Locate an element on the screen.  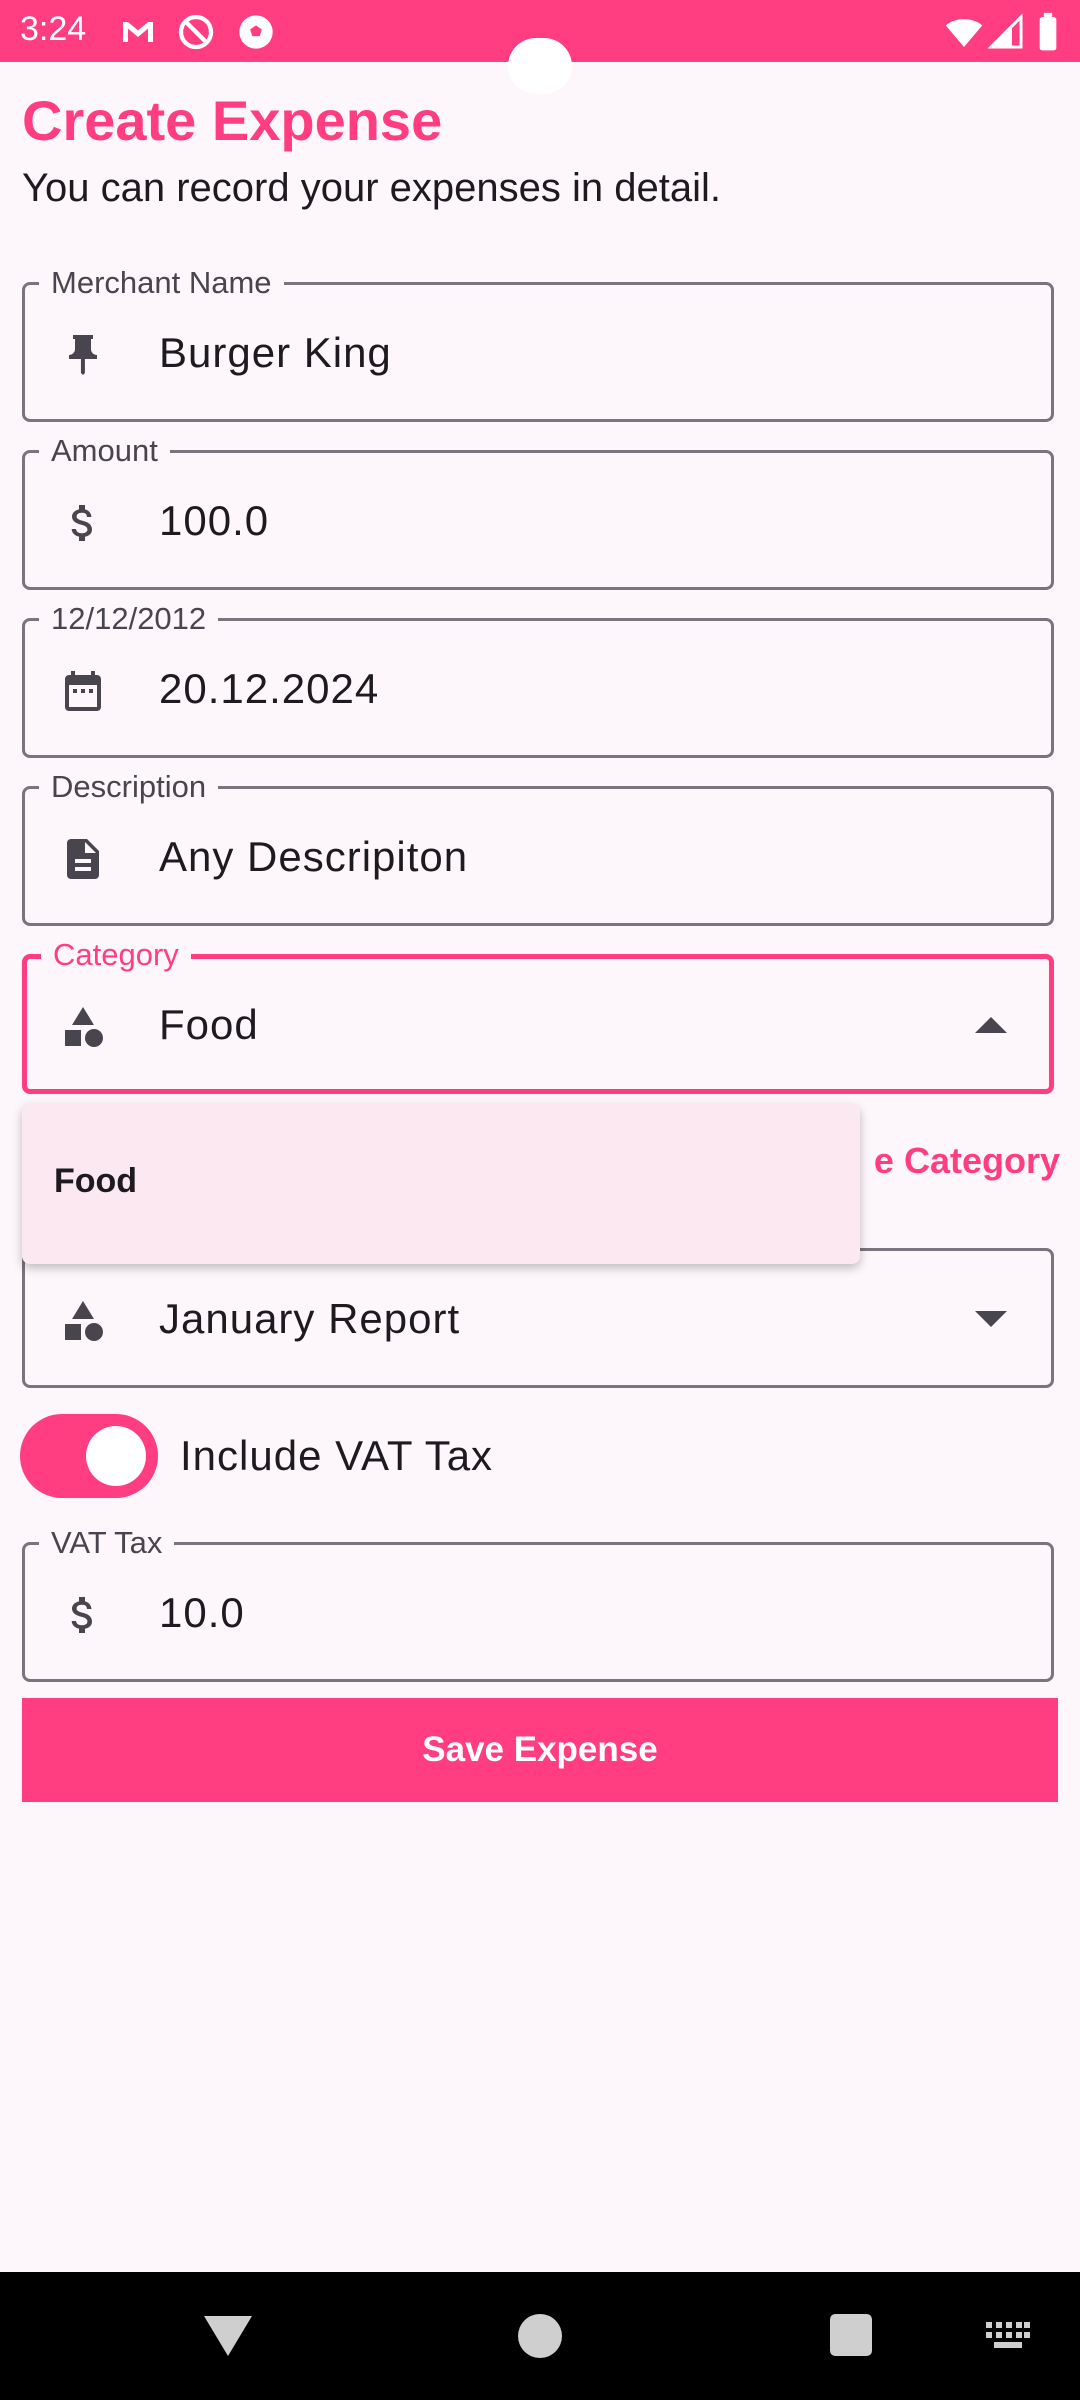
merchant-name-input: Burger King is located at coordinates (275, 353).